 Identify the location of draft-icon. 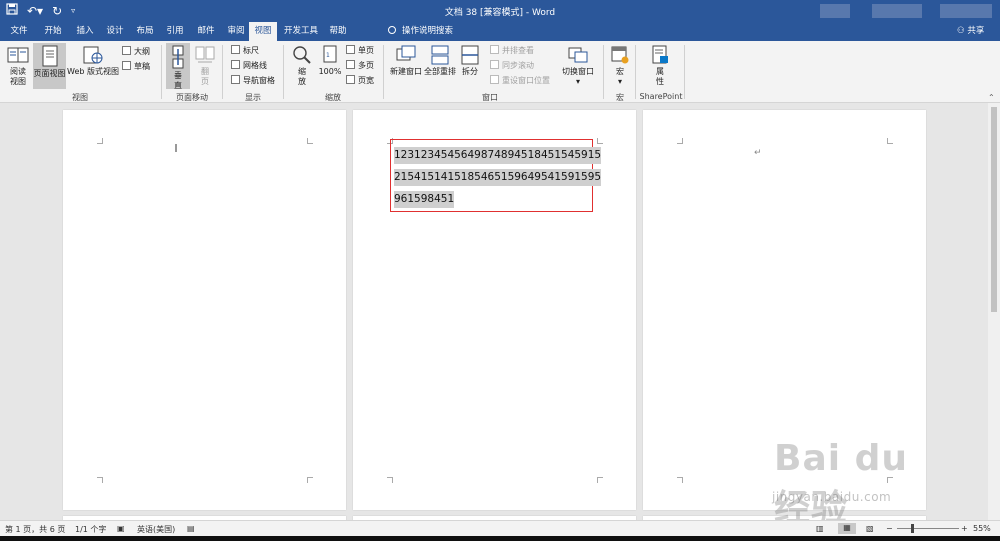
(126, 65).